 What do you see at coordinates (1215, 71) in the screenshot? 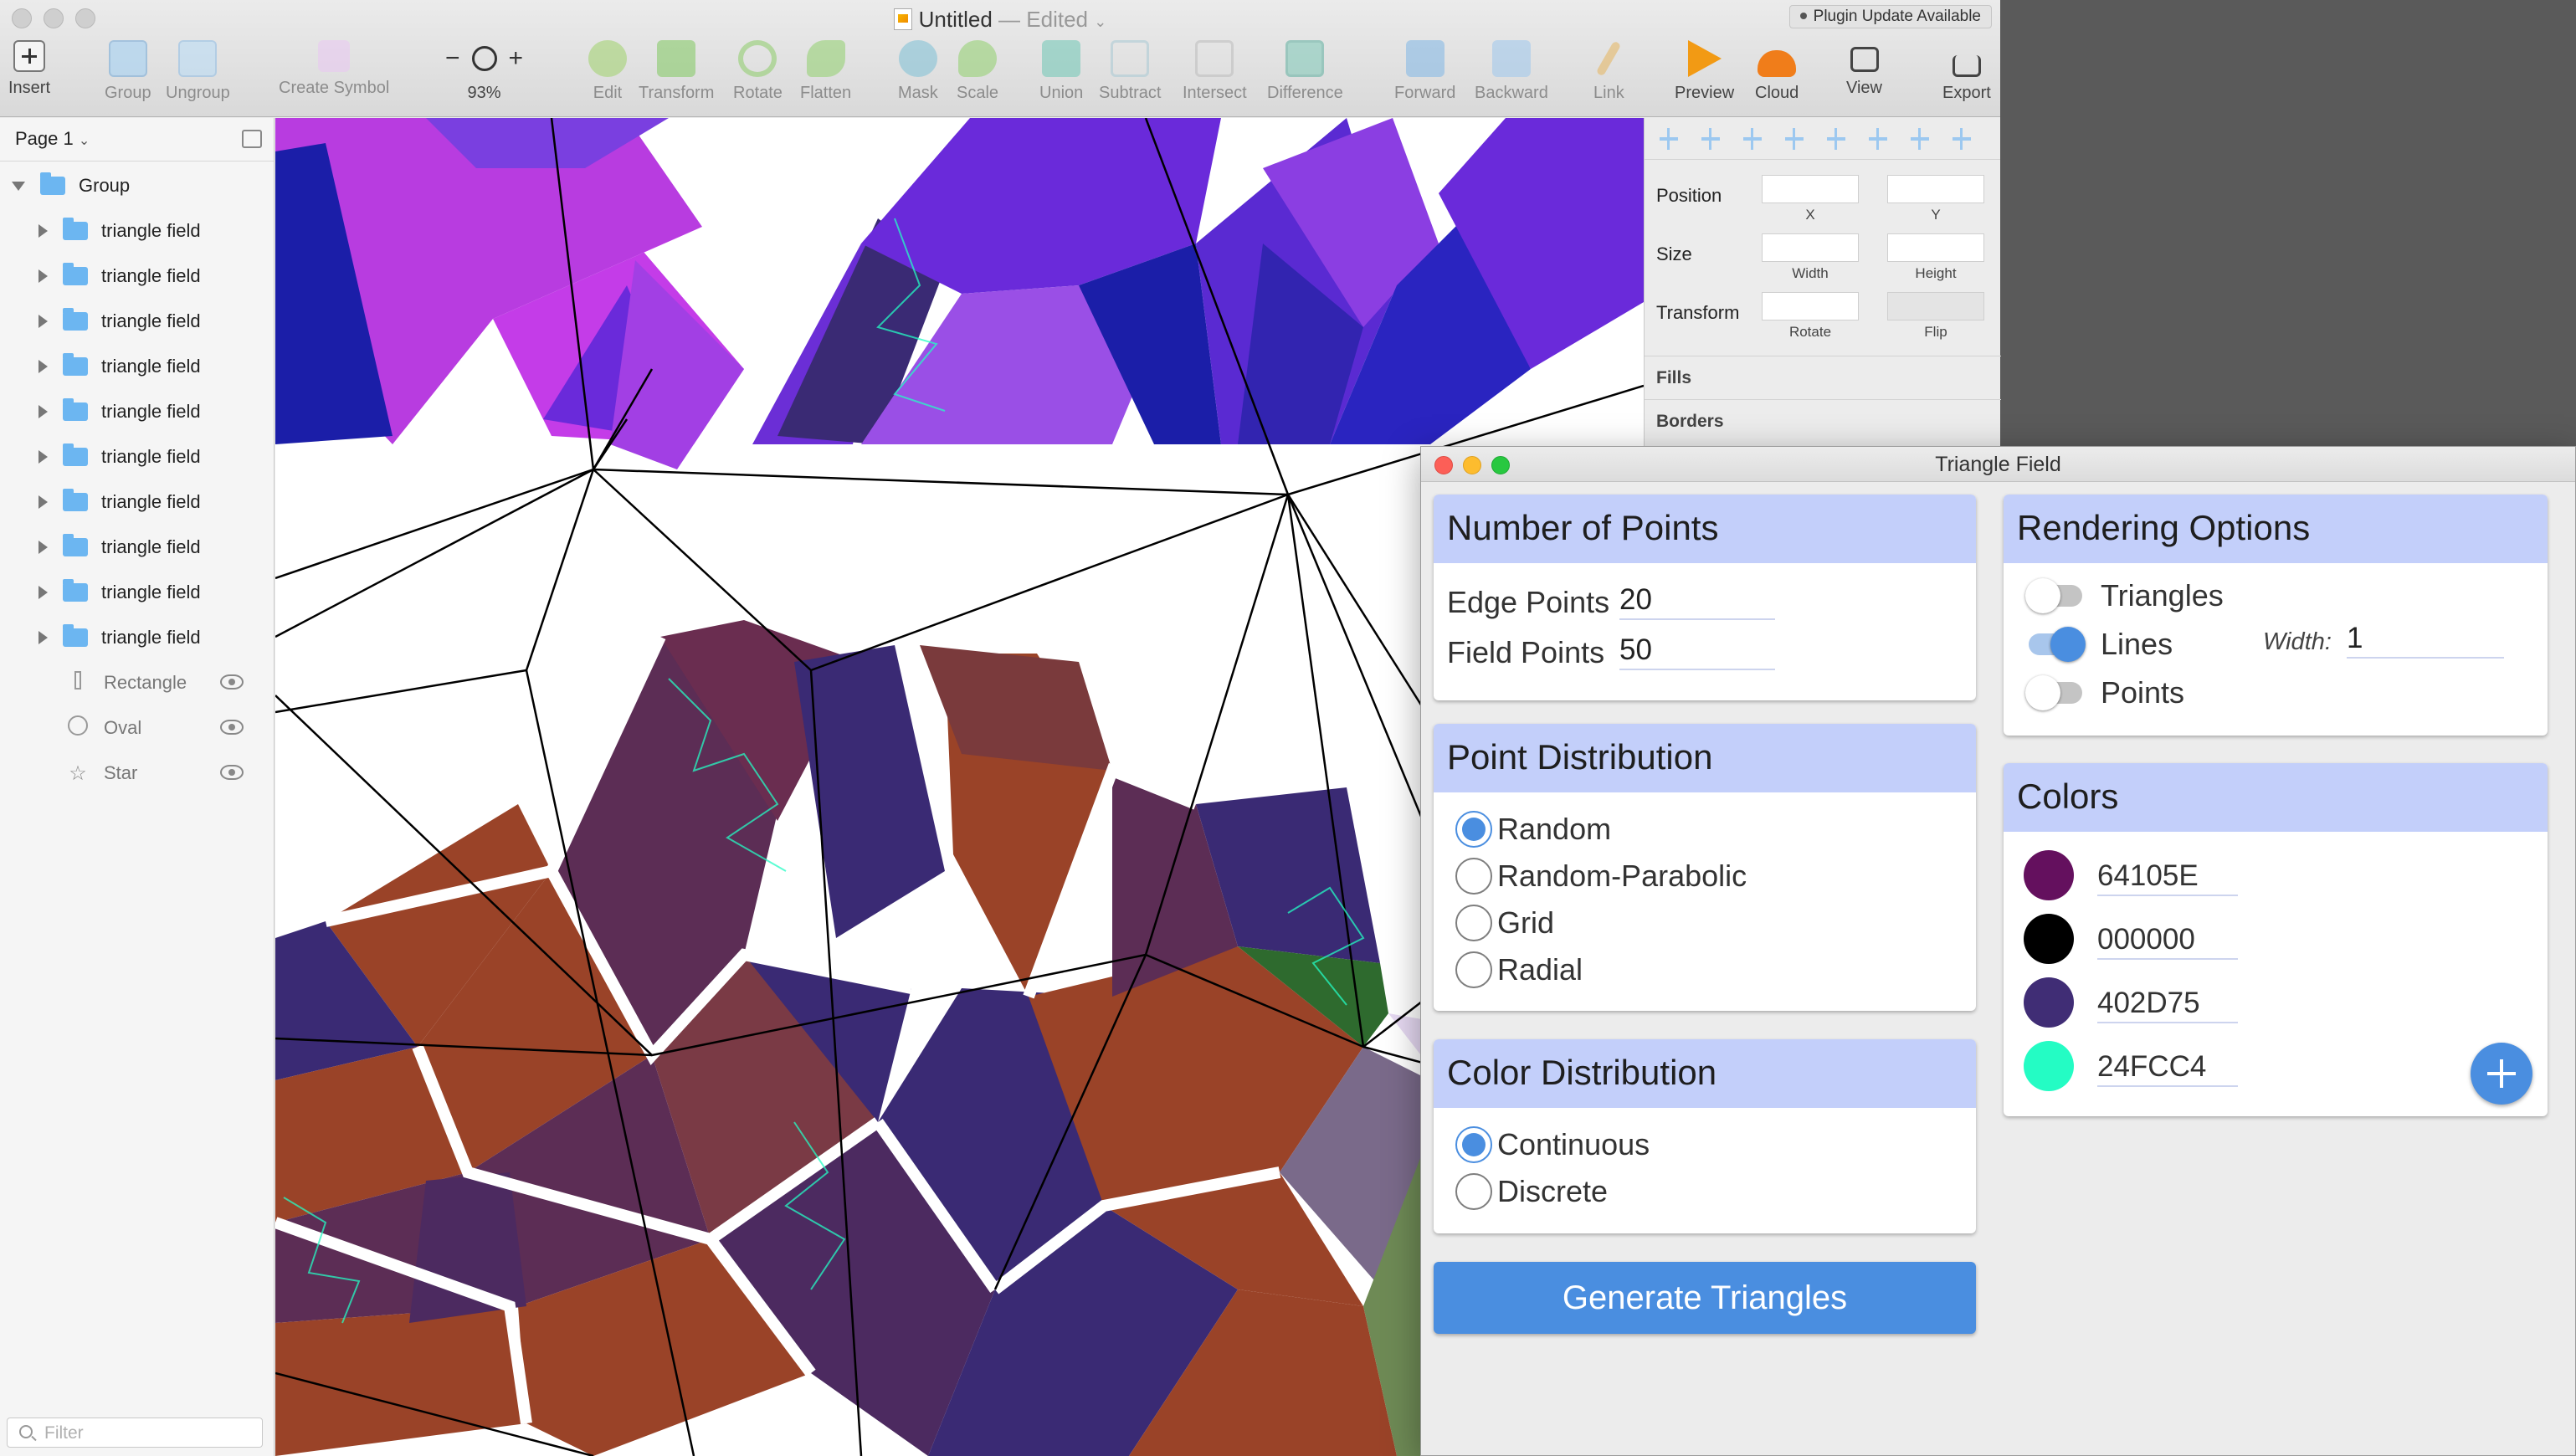
I see `intersect-button: Intersect` at bounding box center [1215, 71].